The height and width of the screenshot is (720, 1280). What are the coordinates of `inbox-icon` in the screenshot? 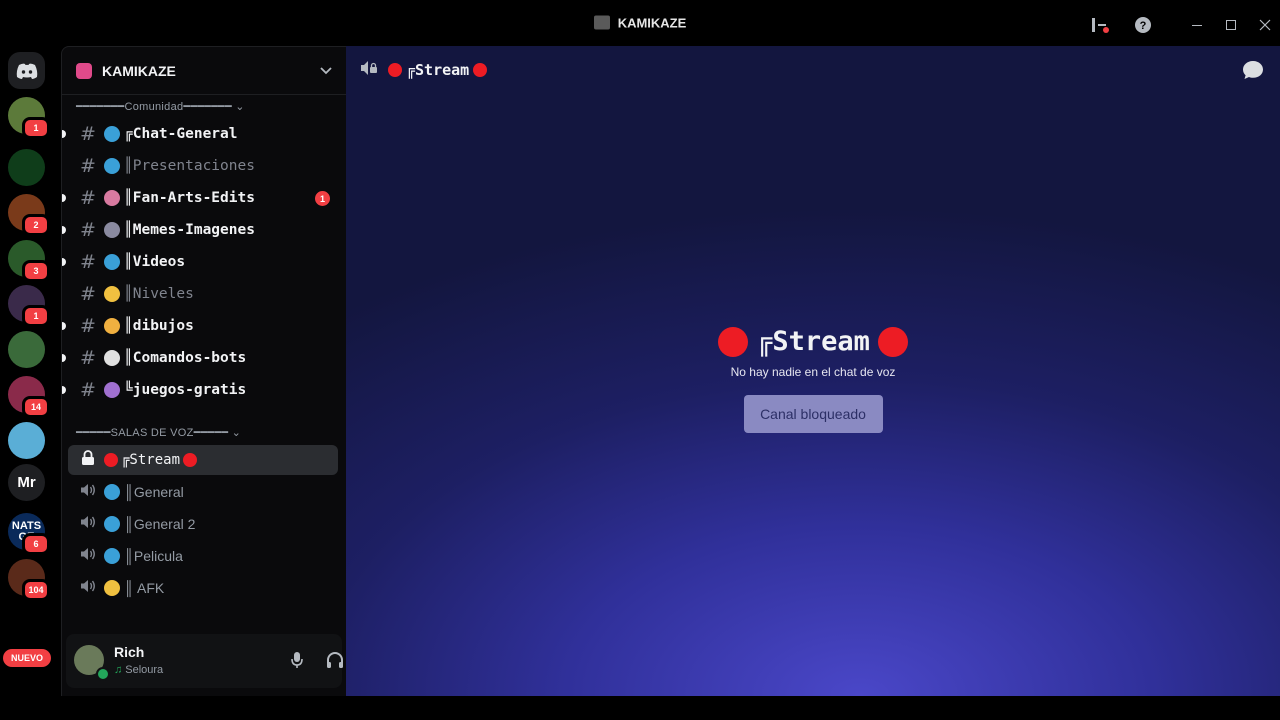 It's located at (1100, 25).